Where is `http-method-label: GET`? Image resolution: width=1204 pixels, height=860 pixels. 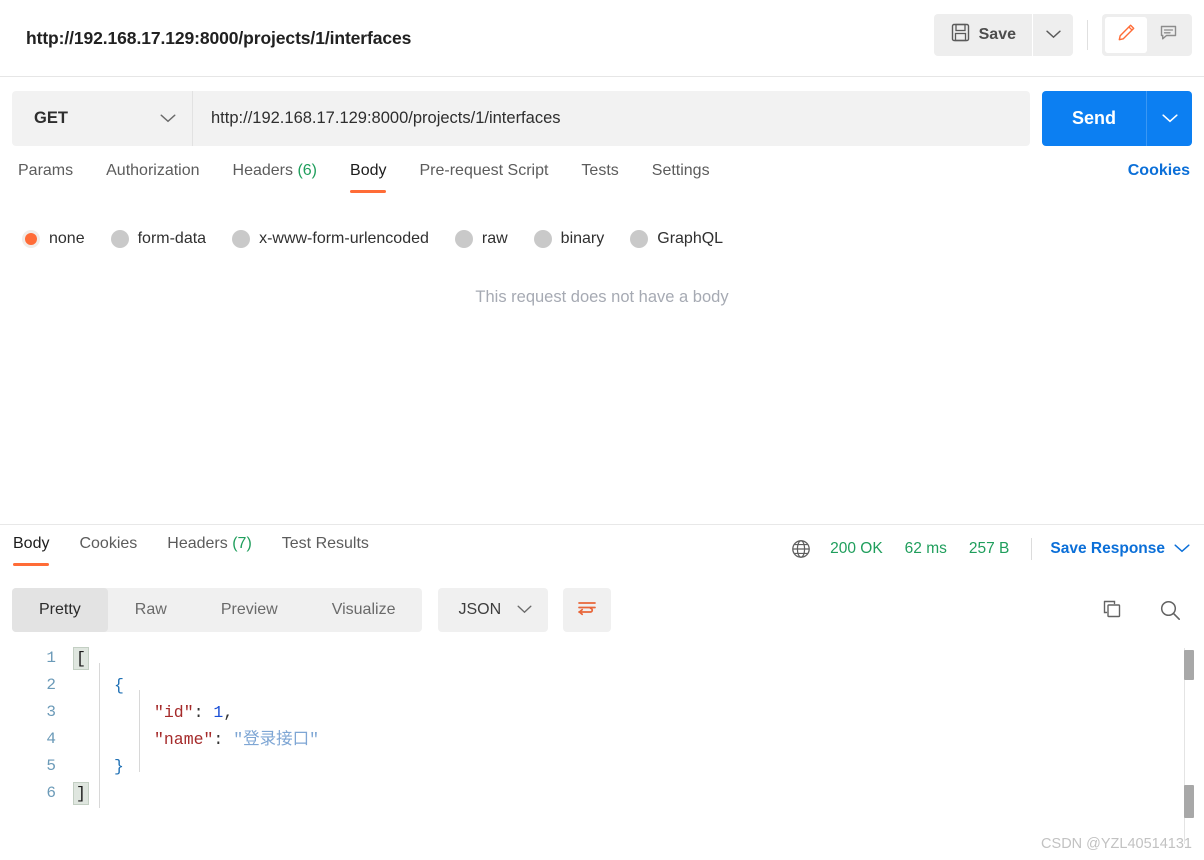 http-method-label: GET is located at coordinates (51, 118).